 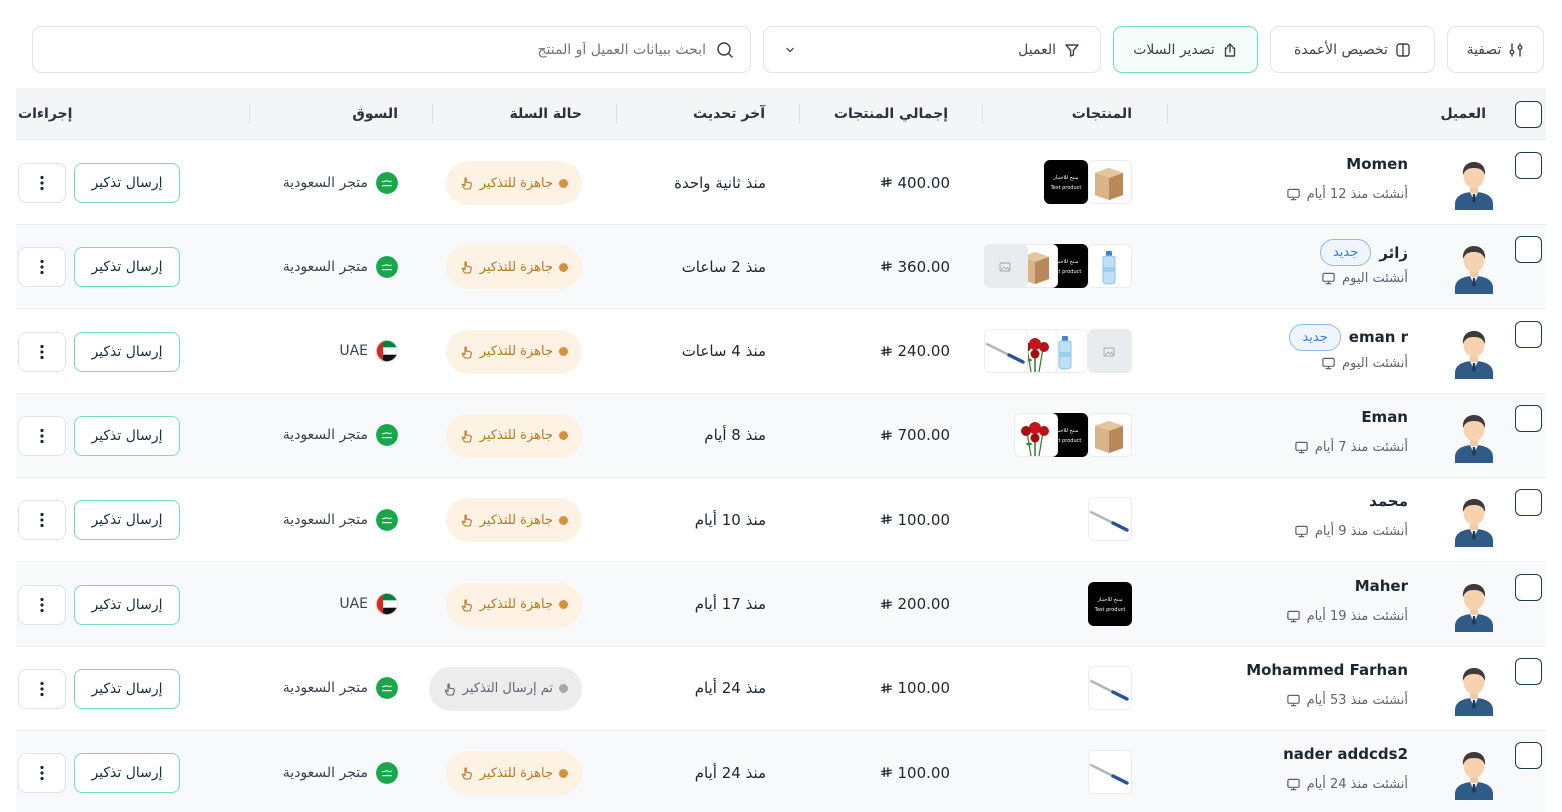 I want to click on customer-name: Momen, so click(x=1377, y=164).